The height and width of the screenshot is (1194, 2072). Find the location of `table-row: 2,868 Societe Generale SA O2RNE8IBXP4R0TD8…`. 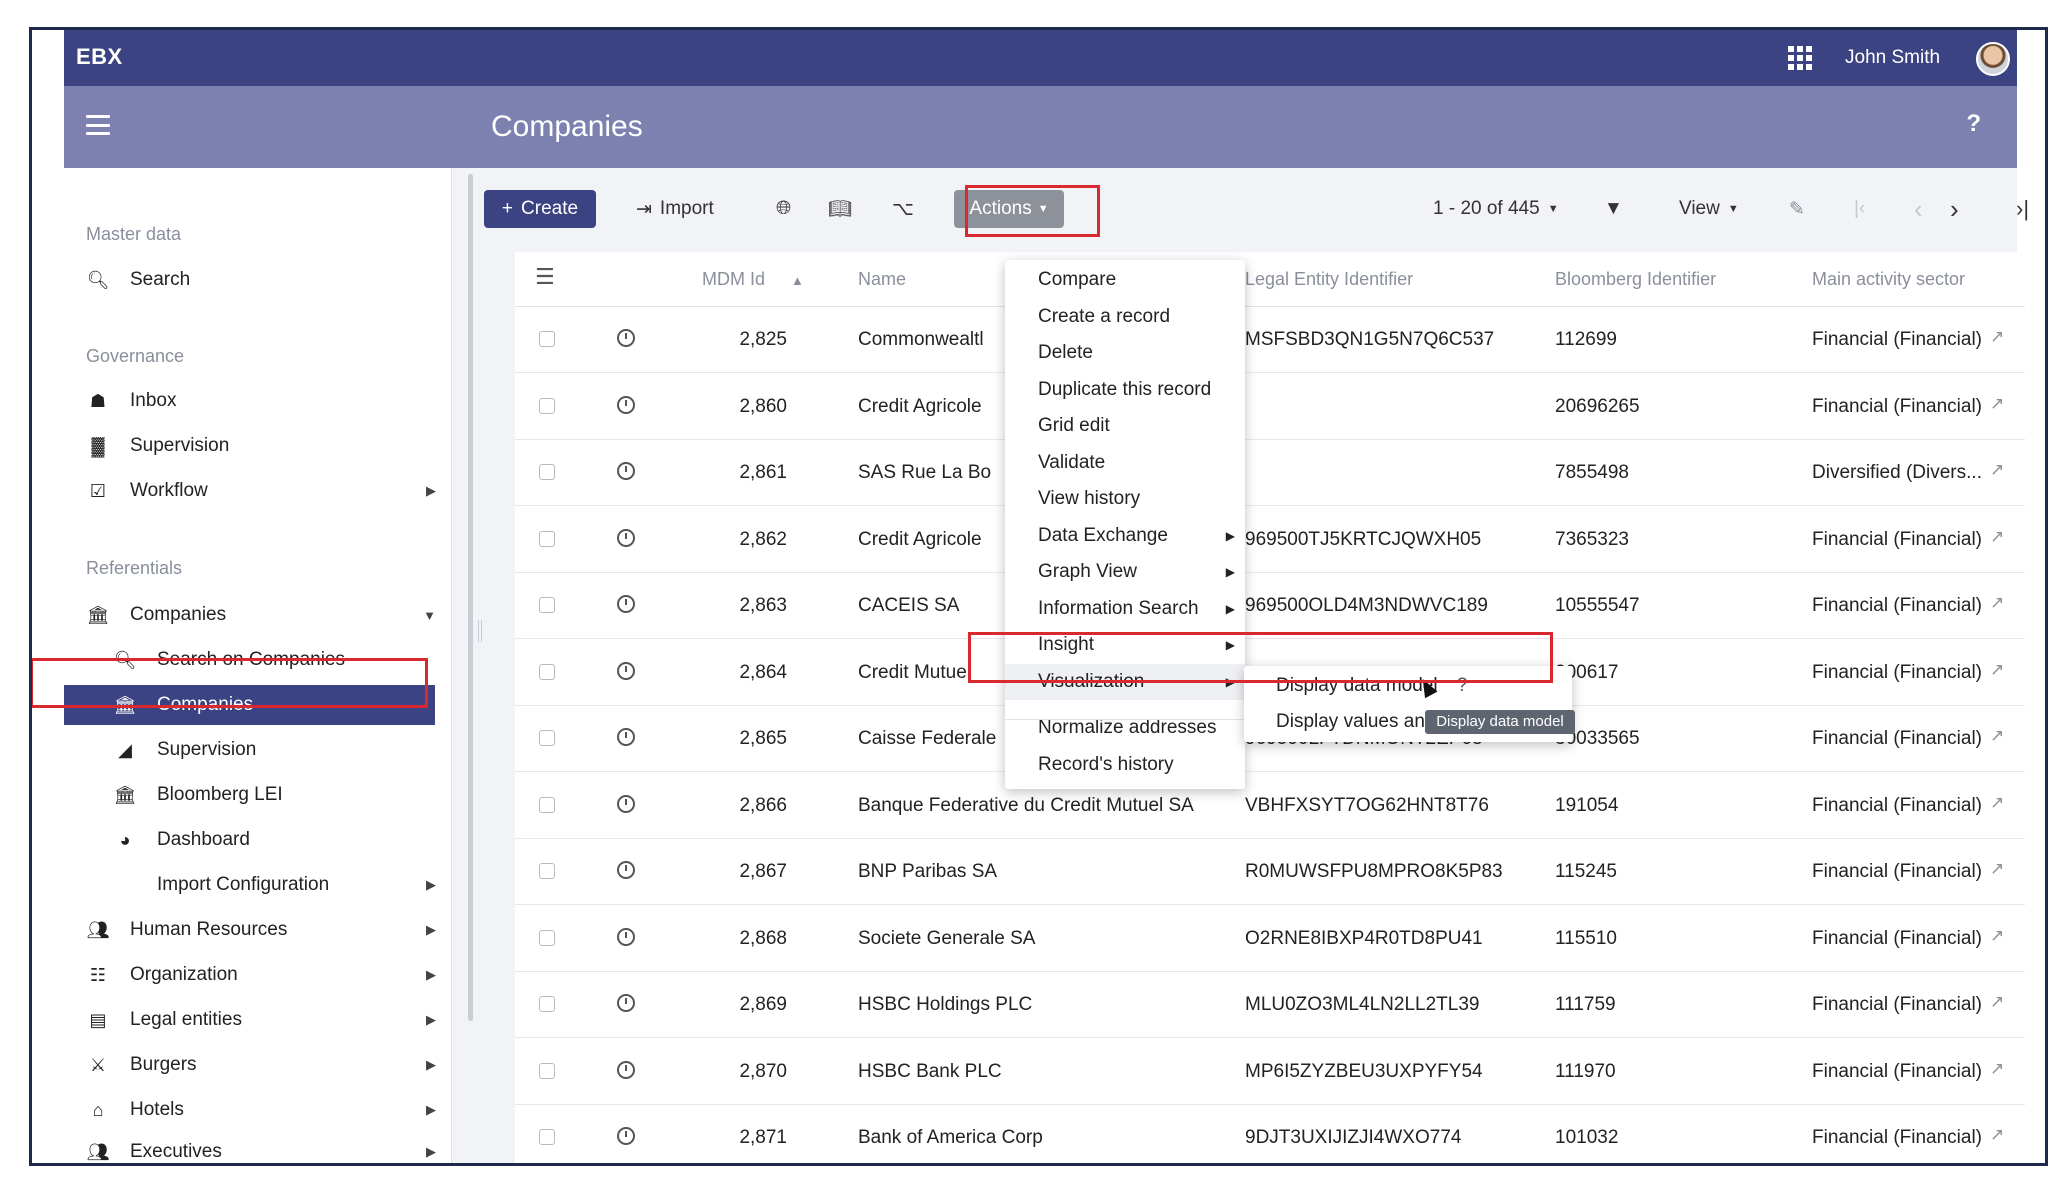

table-row: 2,868 Societe Generale SA O2RNE8IBXP4R0TD8… is located at coordinates (1270, 939).